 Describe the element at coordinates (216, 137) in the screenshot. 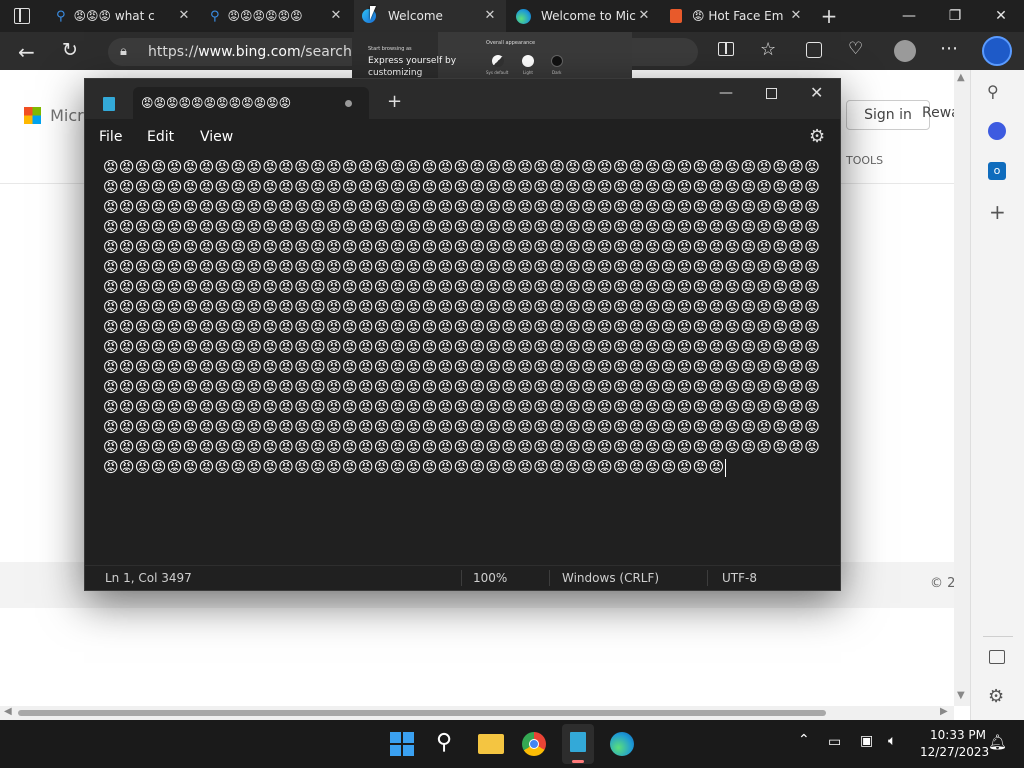

I see `menu-view: View` at that location.